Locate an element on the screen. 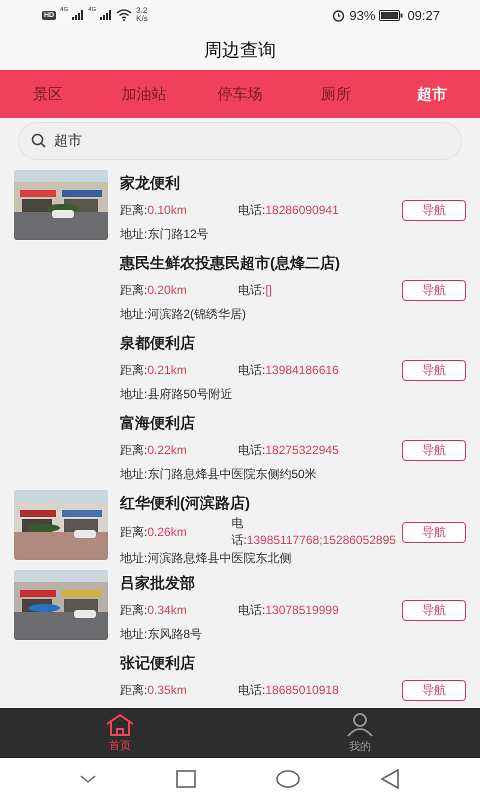 This screenshot has width=480, height=800. store-name: 富海便利店 is located at coordinates (158, 424).